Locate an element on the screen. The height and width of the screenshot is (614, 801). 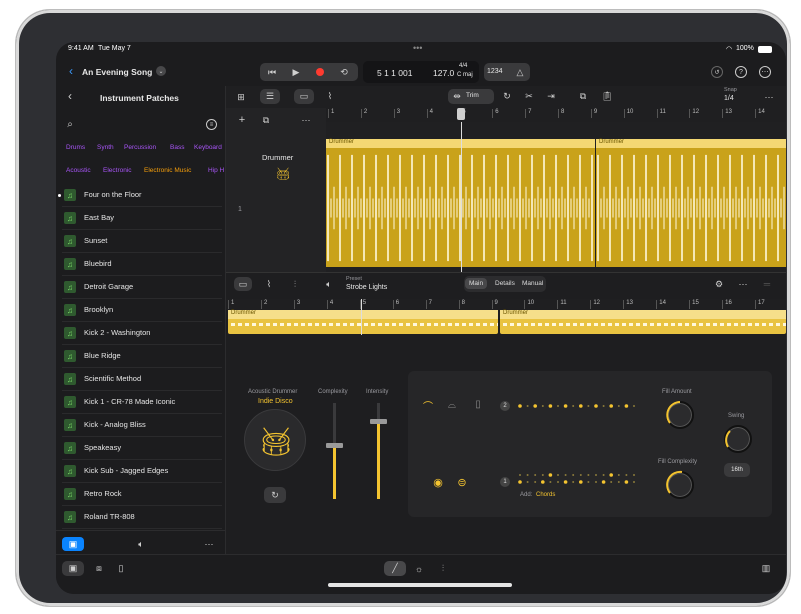
list-item: ♫ Roland TR-808 is located at coordinates (142, 518).